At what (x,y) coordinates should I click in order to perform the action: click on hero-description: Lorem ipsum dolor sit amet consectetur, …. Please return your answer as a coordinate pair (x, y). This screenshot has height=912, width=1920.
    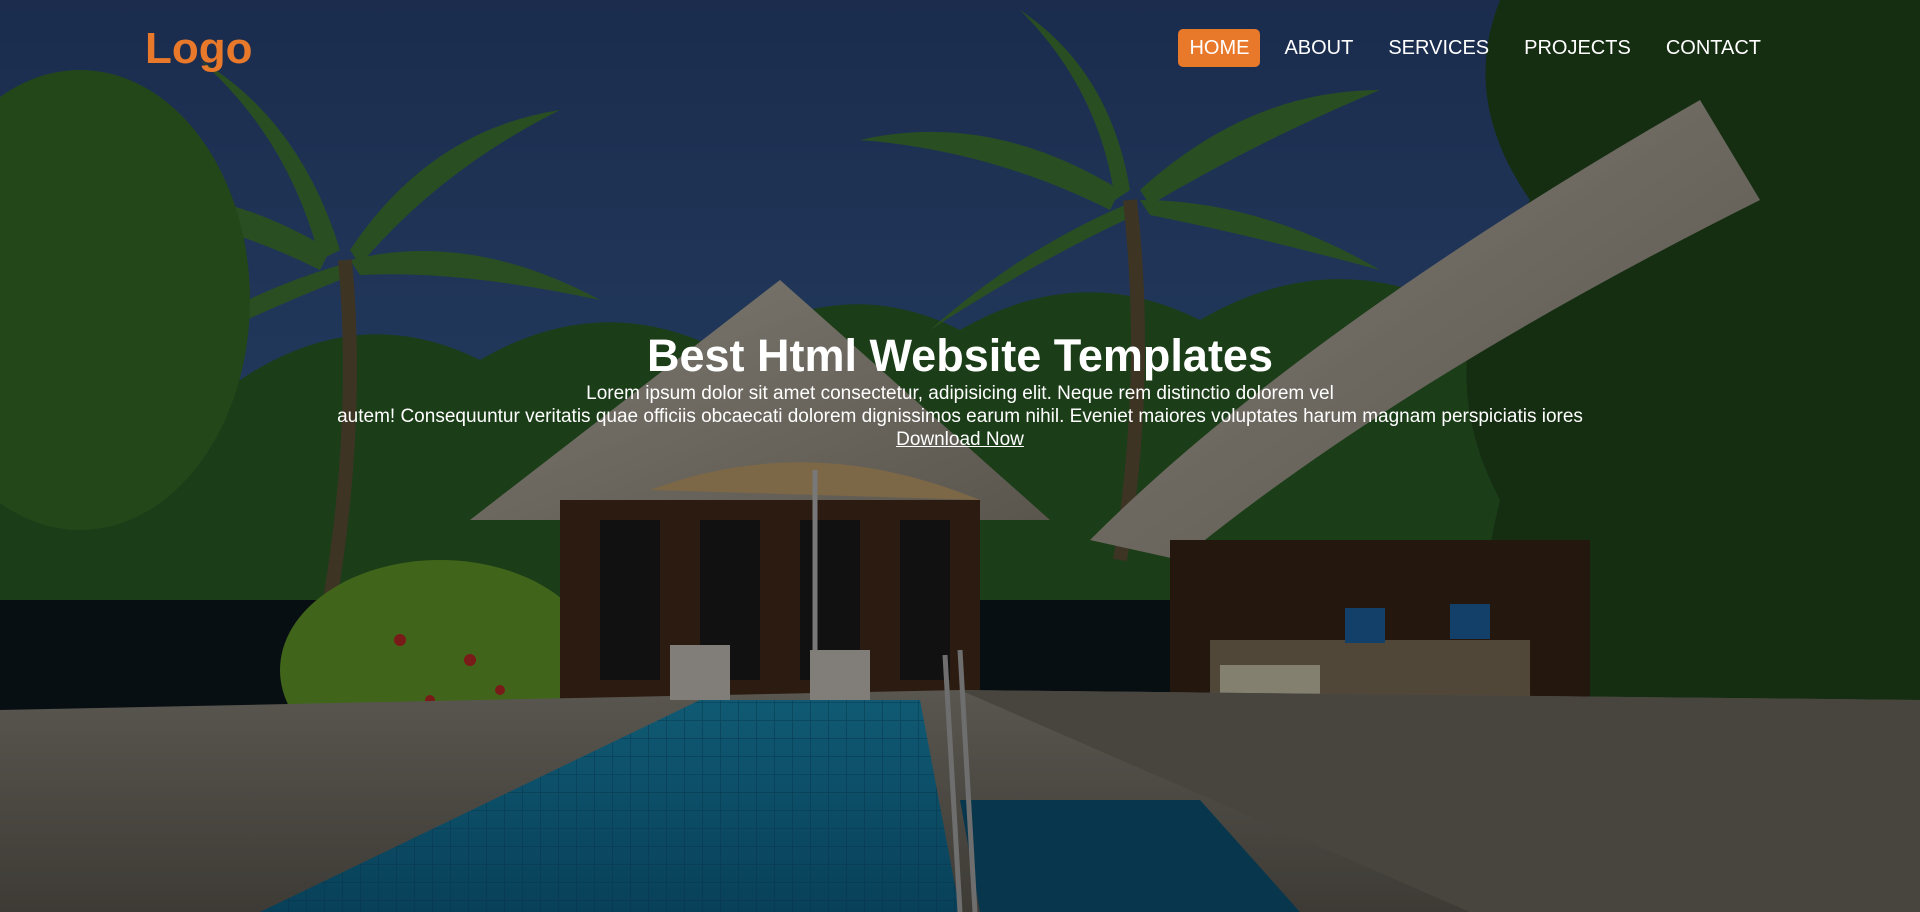
    Looking at the image, I should click on (960, 405).